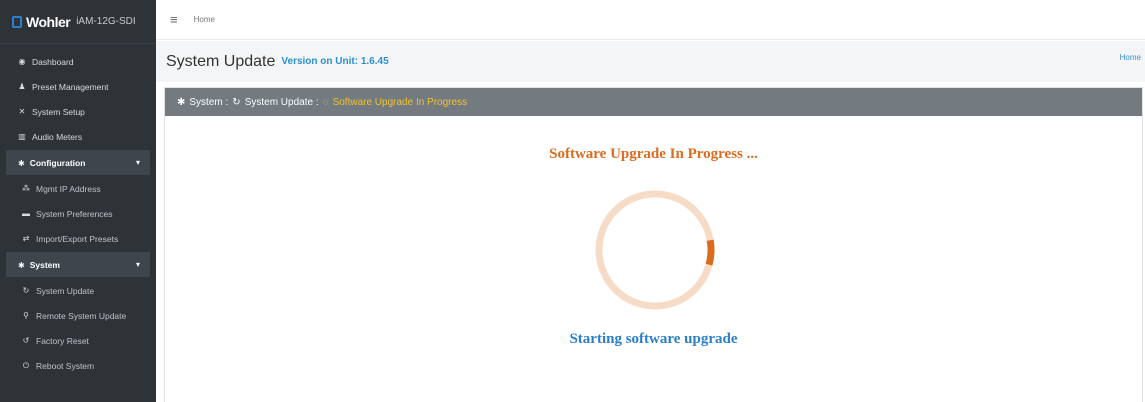  I want to click on sidebar-item-label: Reboot System, so click(65, 365).